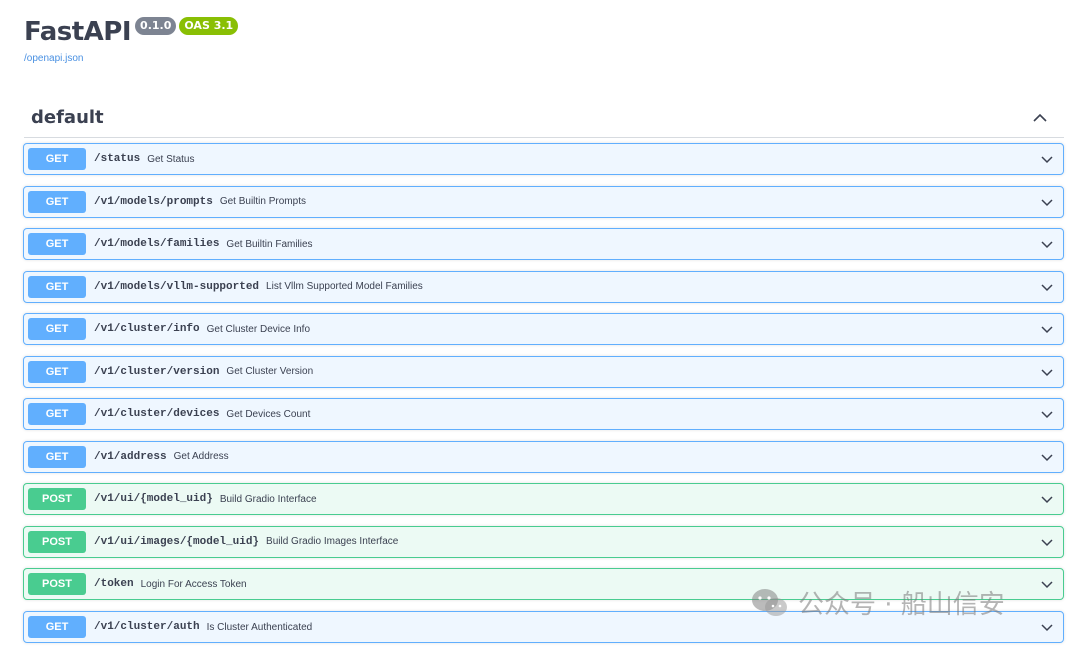  Describe the element at coordinates (201, 457) in the screenshot. I see `operation-summary: Get Address` at that location.